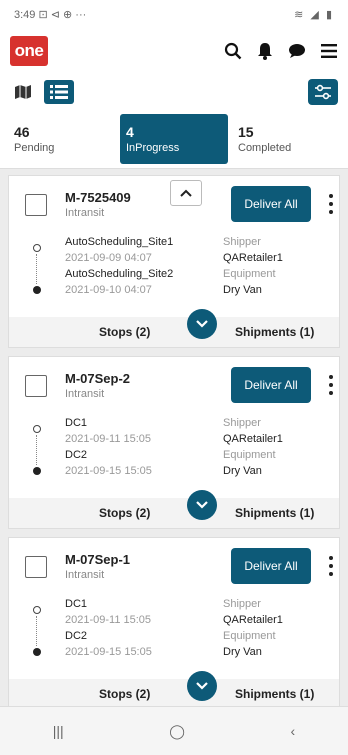 This screenshot has height=755, width=348. Describe the element at coordinates (314, 14) in the screenshot. I see `status-right-icons: ≋ ◢ ▮` at that location.